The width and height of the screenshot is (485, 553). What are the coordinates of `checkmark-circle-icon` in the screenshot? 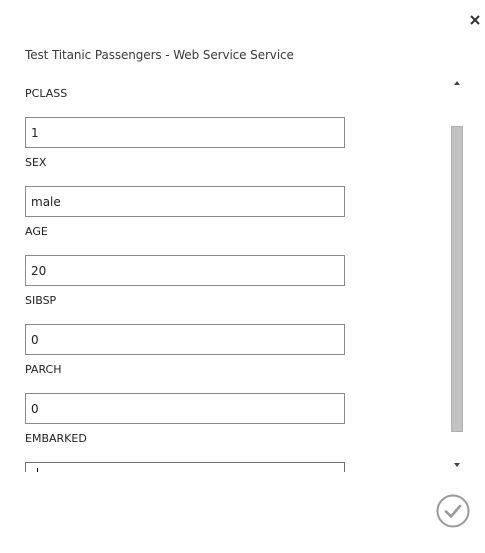 It's located at (453, 511).